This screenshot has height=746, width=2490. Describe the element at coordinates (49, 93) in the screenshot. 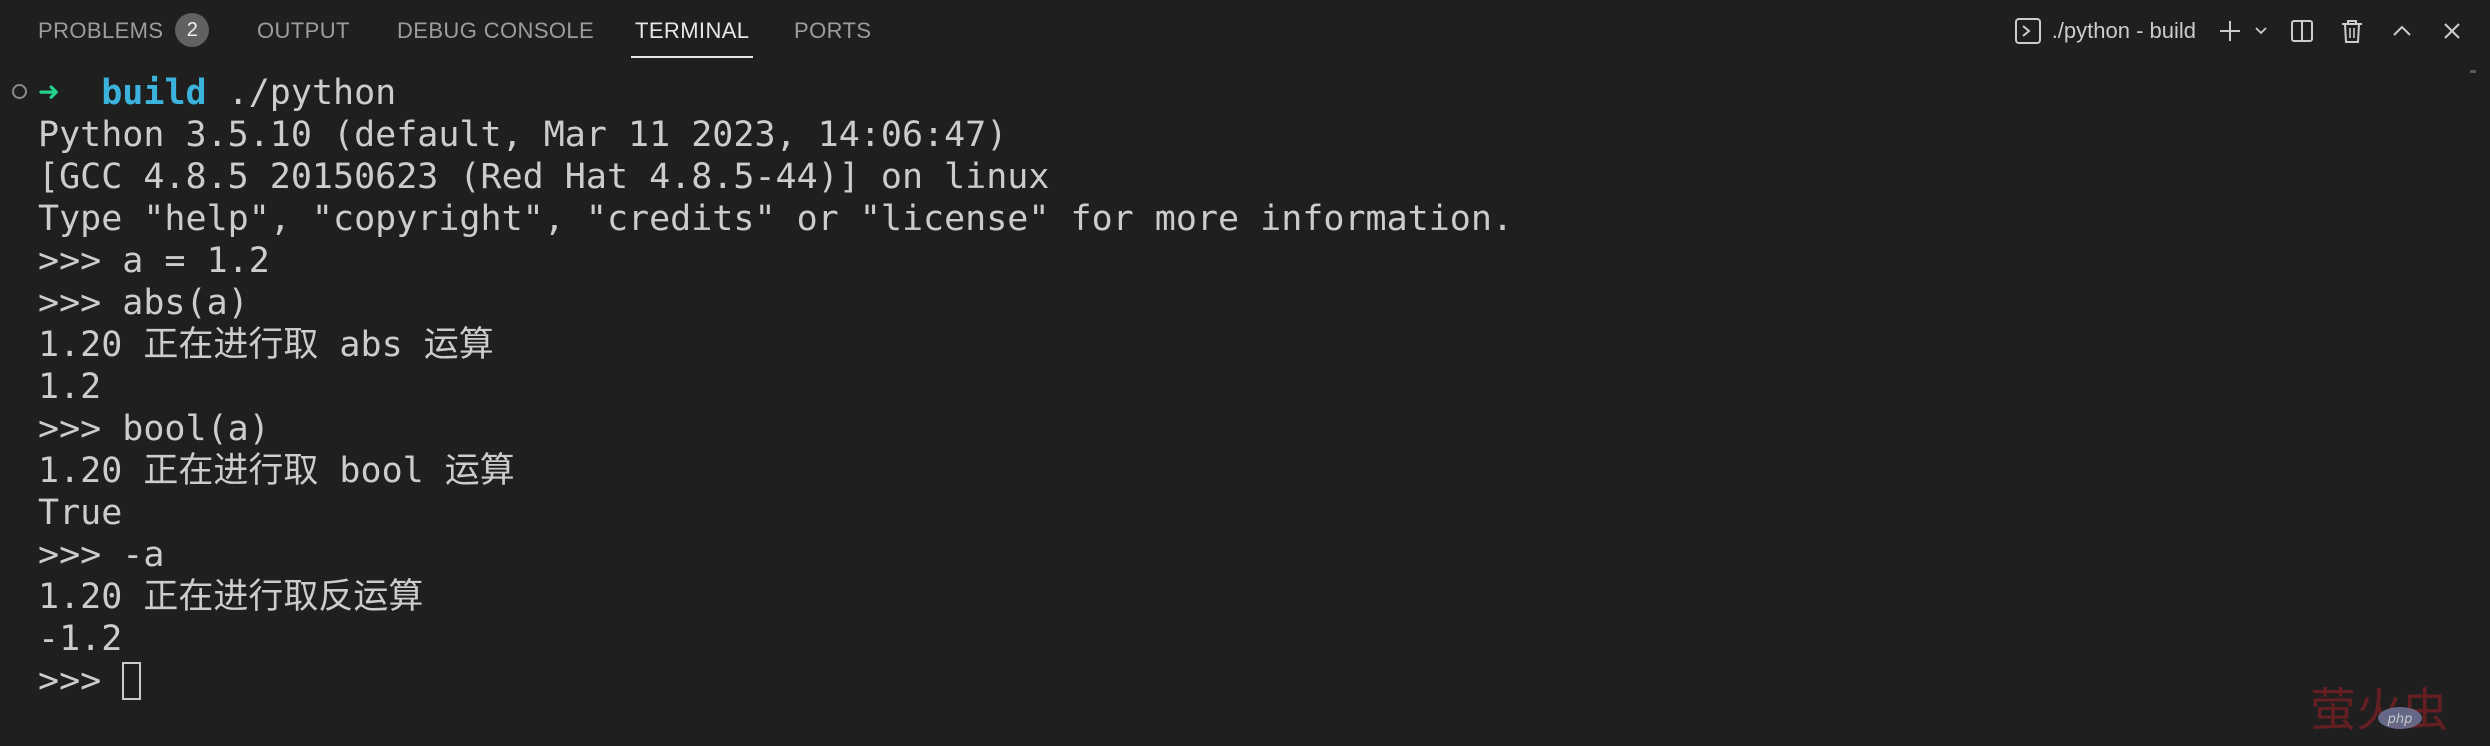

I see `prompt-arrow-icon: ➜` at that location.